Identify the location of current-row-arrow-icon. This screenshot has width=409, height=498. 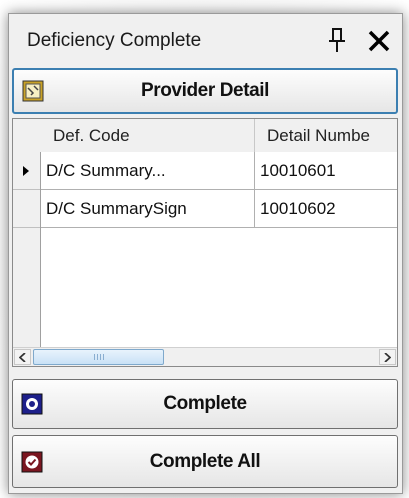
(26, 171).